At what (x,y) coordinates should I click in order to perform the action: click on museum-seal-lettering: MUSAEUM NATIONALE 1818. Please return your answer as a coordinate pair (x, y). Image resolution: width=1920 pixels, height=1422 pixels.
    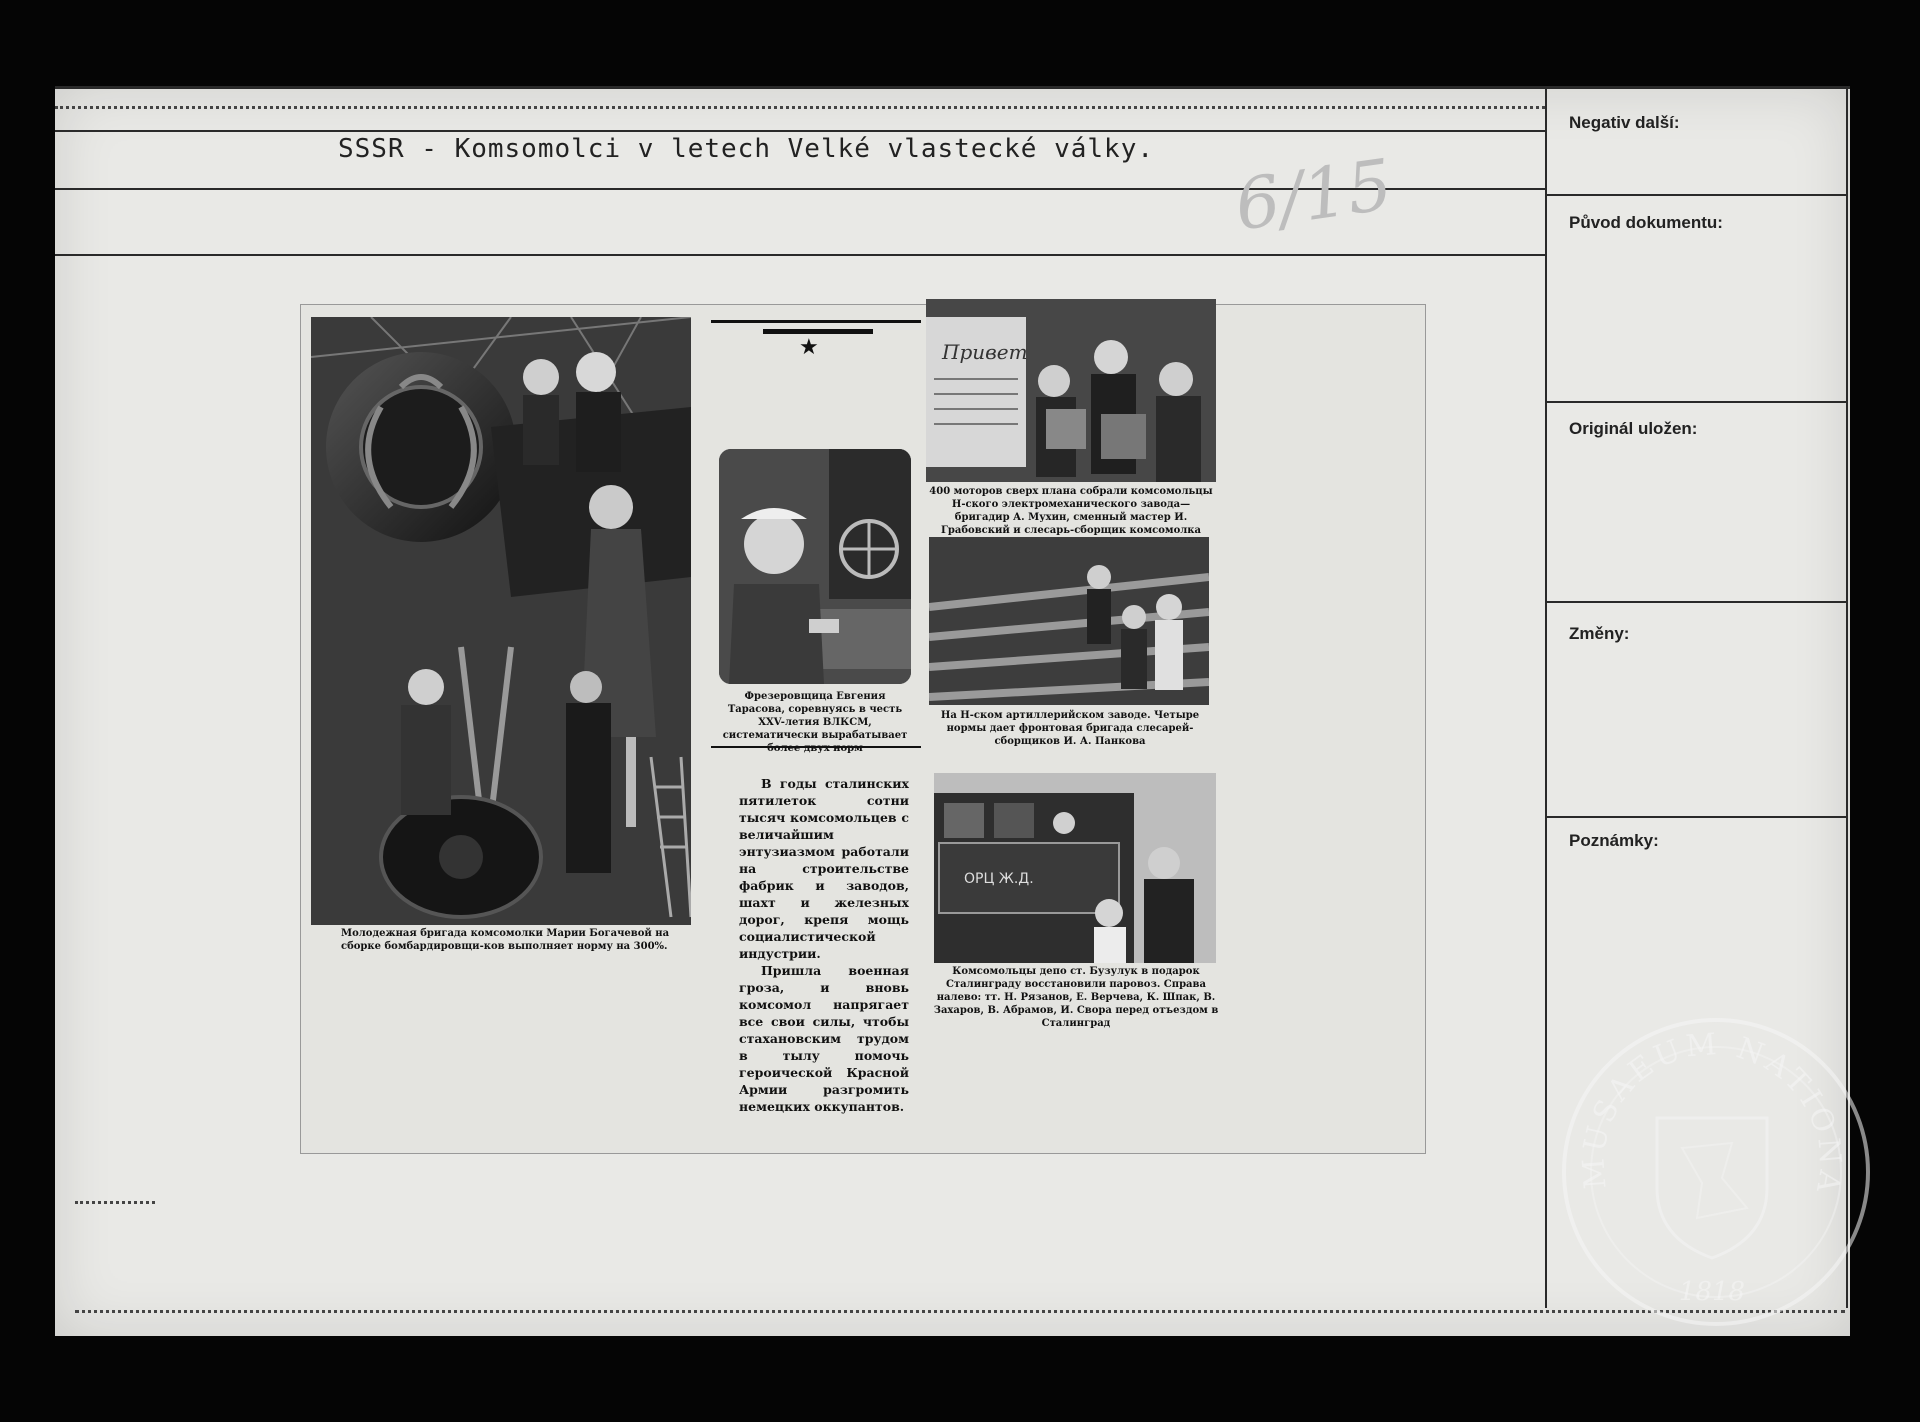
    Looking at the image, I should click on (1705, 1162).